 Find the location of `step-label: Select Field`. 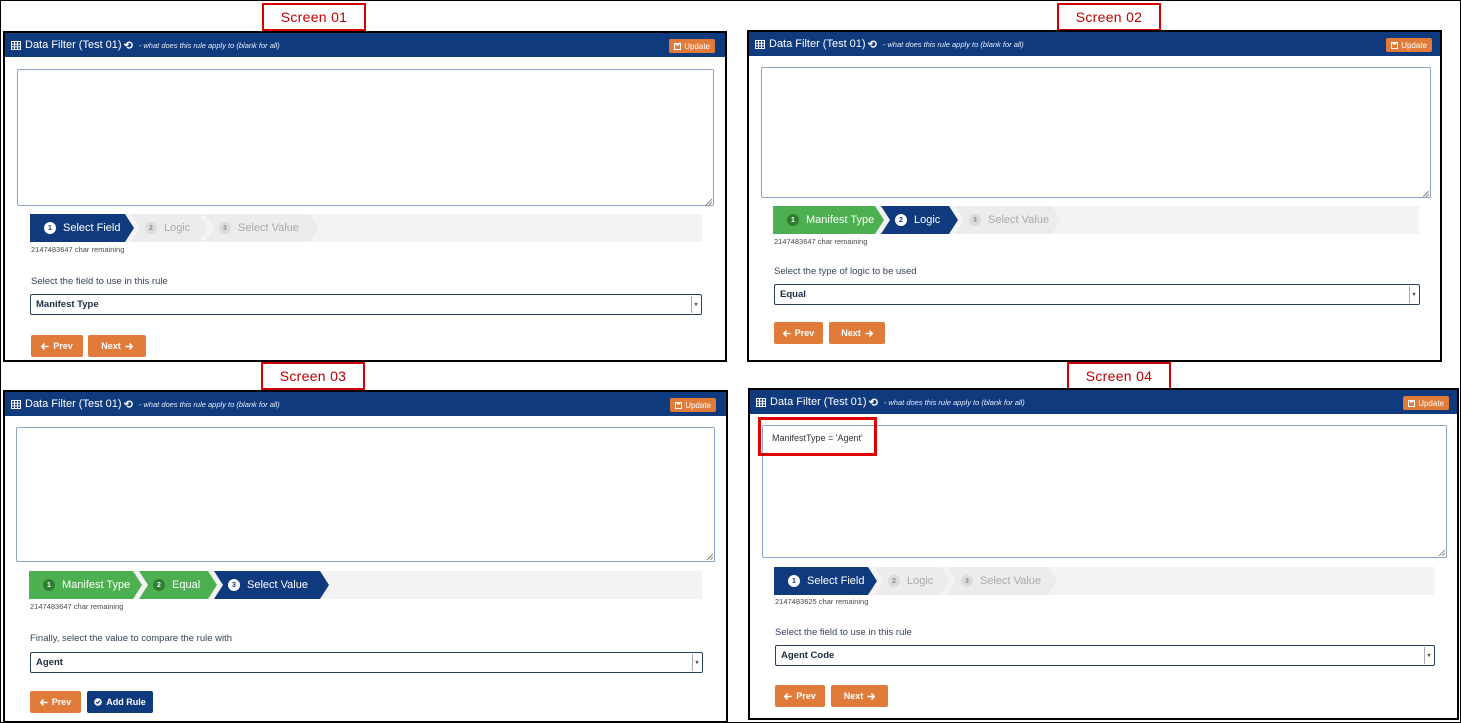

step-label: Select Field is located at coordinates (92, 228).